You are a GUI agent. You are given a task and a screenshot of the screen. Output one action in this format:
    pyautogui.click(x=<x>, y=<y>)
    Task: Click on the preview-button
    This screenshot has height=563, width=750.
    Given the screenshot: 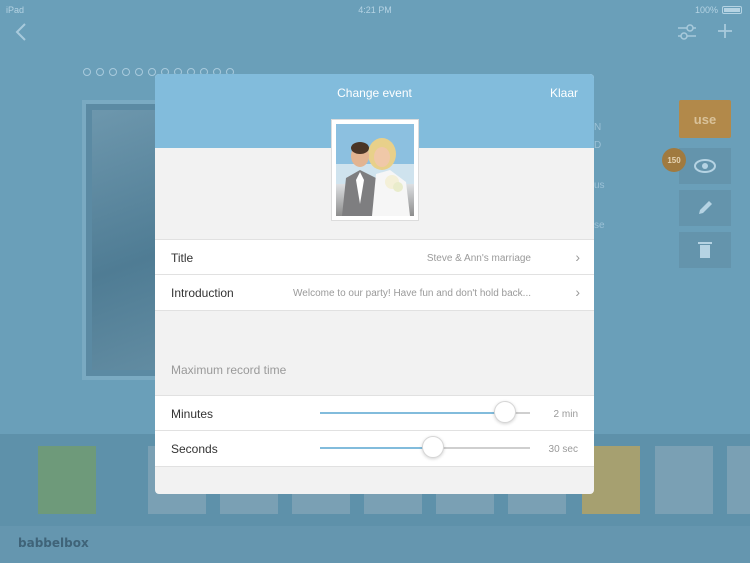 What is the action you would take?
    pyautogui.click(x=705, y=166)
    